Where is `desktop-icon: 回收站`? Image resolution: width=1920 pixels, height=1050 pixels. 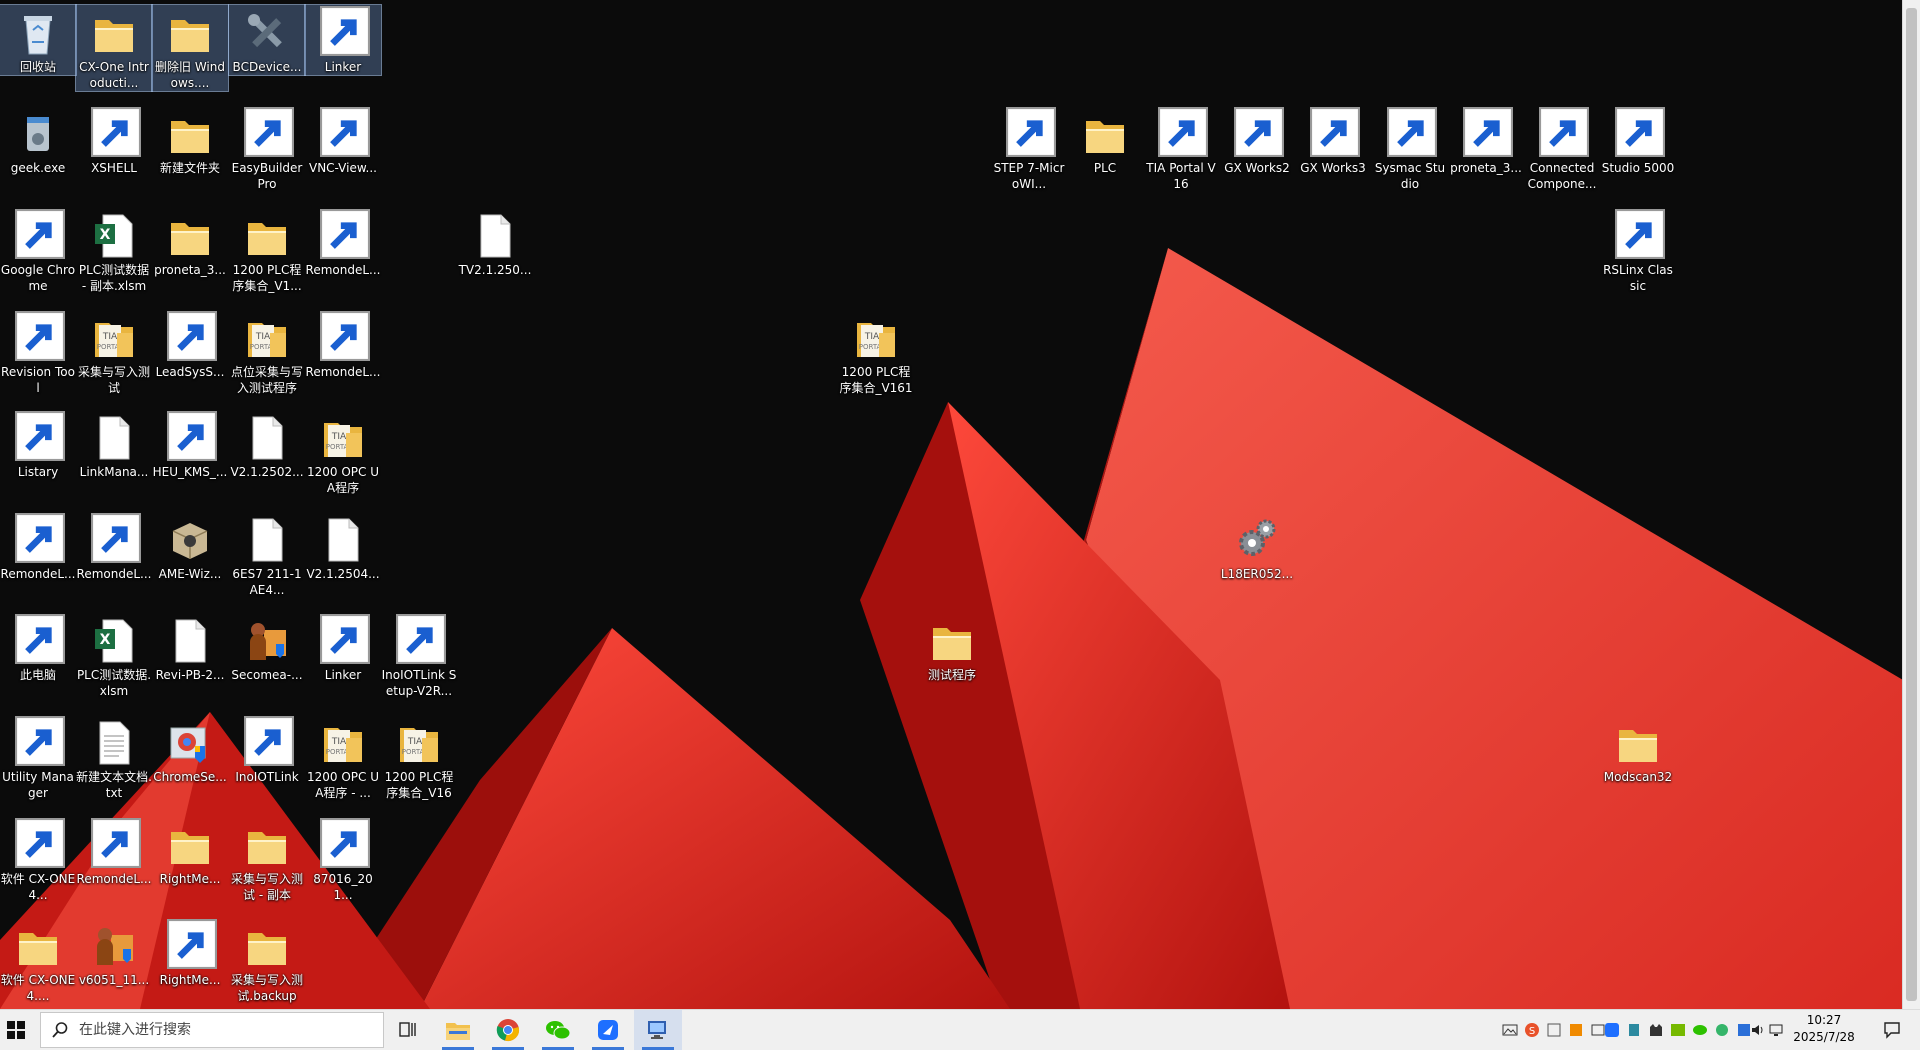
desktop-icon: 回收站 is located at coordinates (38, 40).